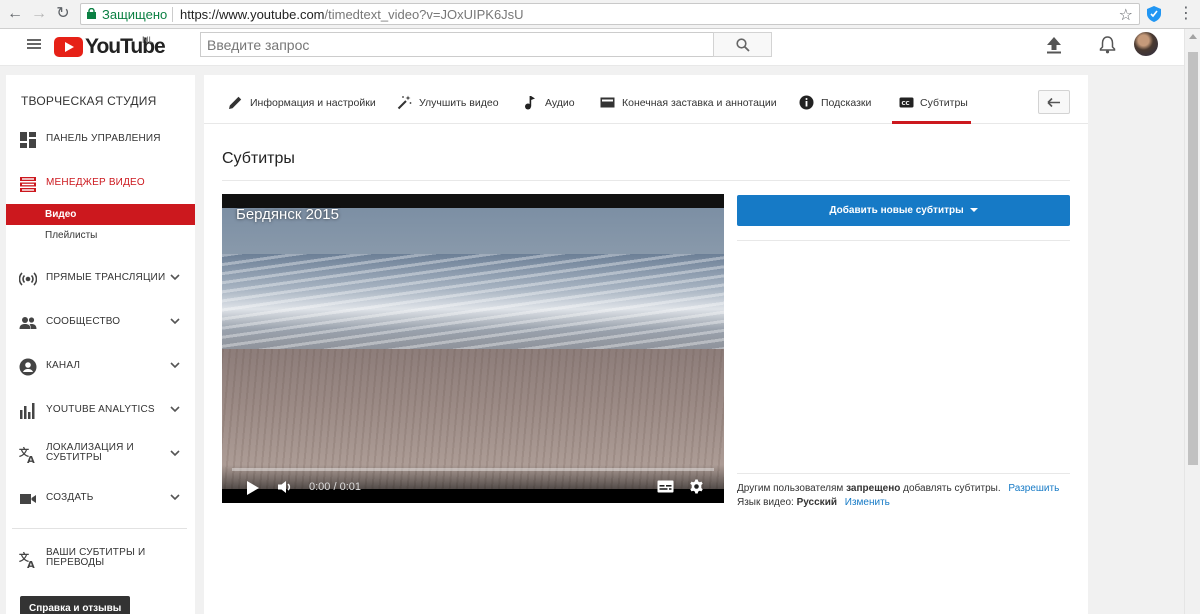 The height and width of the screenshot is (614, 1200). Describe the element at coordinates (1054, 45) in the screenshot. I see `upload-icon` at that location.